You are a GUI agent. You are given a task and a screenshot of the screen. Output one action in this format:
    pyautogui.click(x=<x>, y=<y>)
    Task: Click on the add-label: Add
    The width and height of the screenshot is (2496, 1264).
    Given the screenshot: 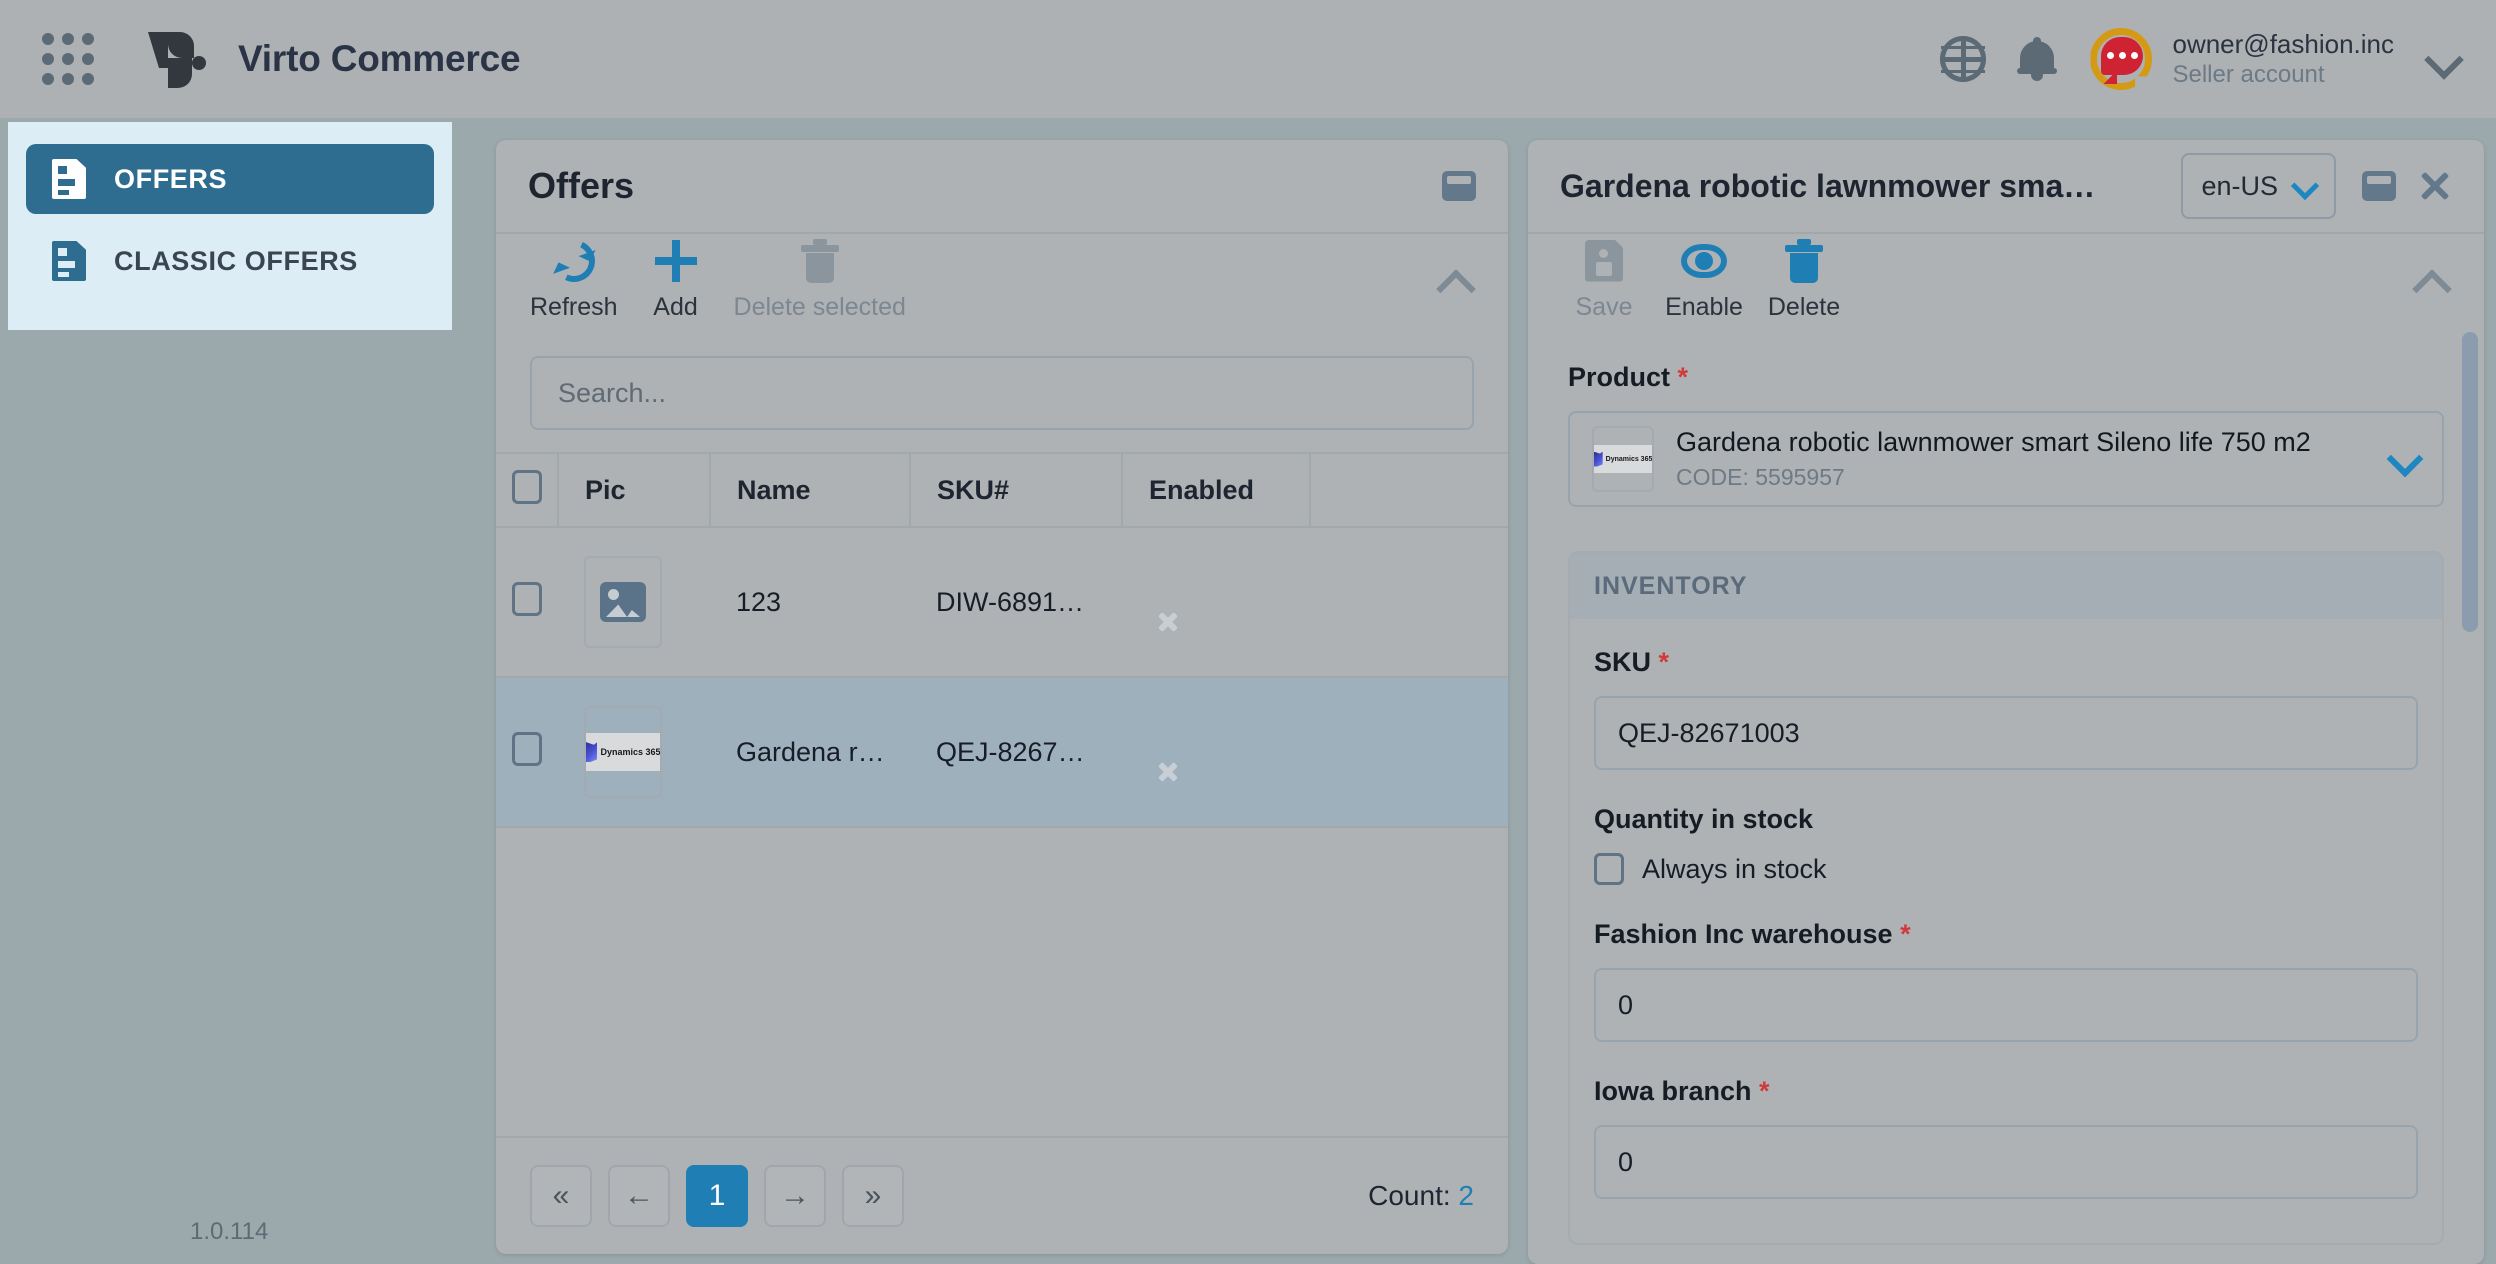 What is the action you would take?
    pyautogui.click(x=675, y=306)
    